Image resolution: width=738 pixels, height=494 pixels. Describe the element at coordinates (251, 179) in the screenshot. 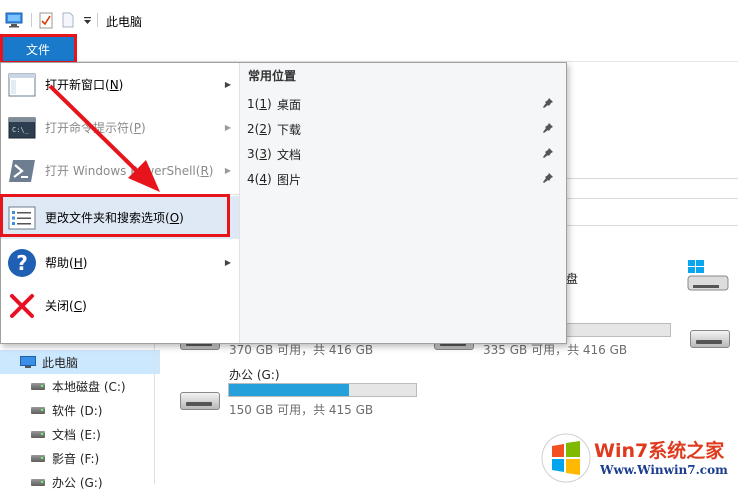

I see `frequent-item-number: 4` at that location.